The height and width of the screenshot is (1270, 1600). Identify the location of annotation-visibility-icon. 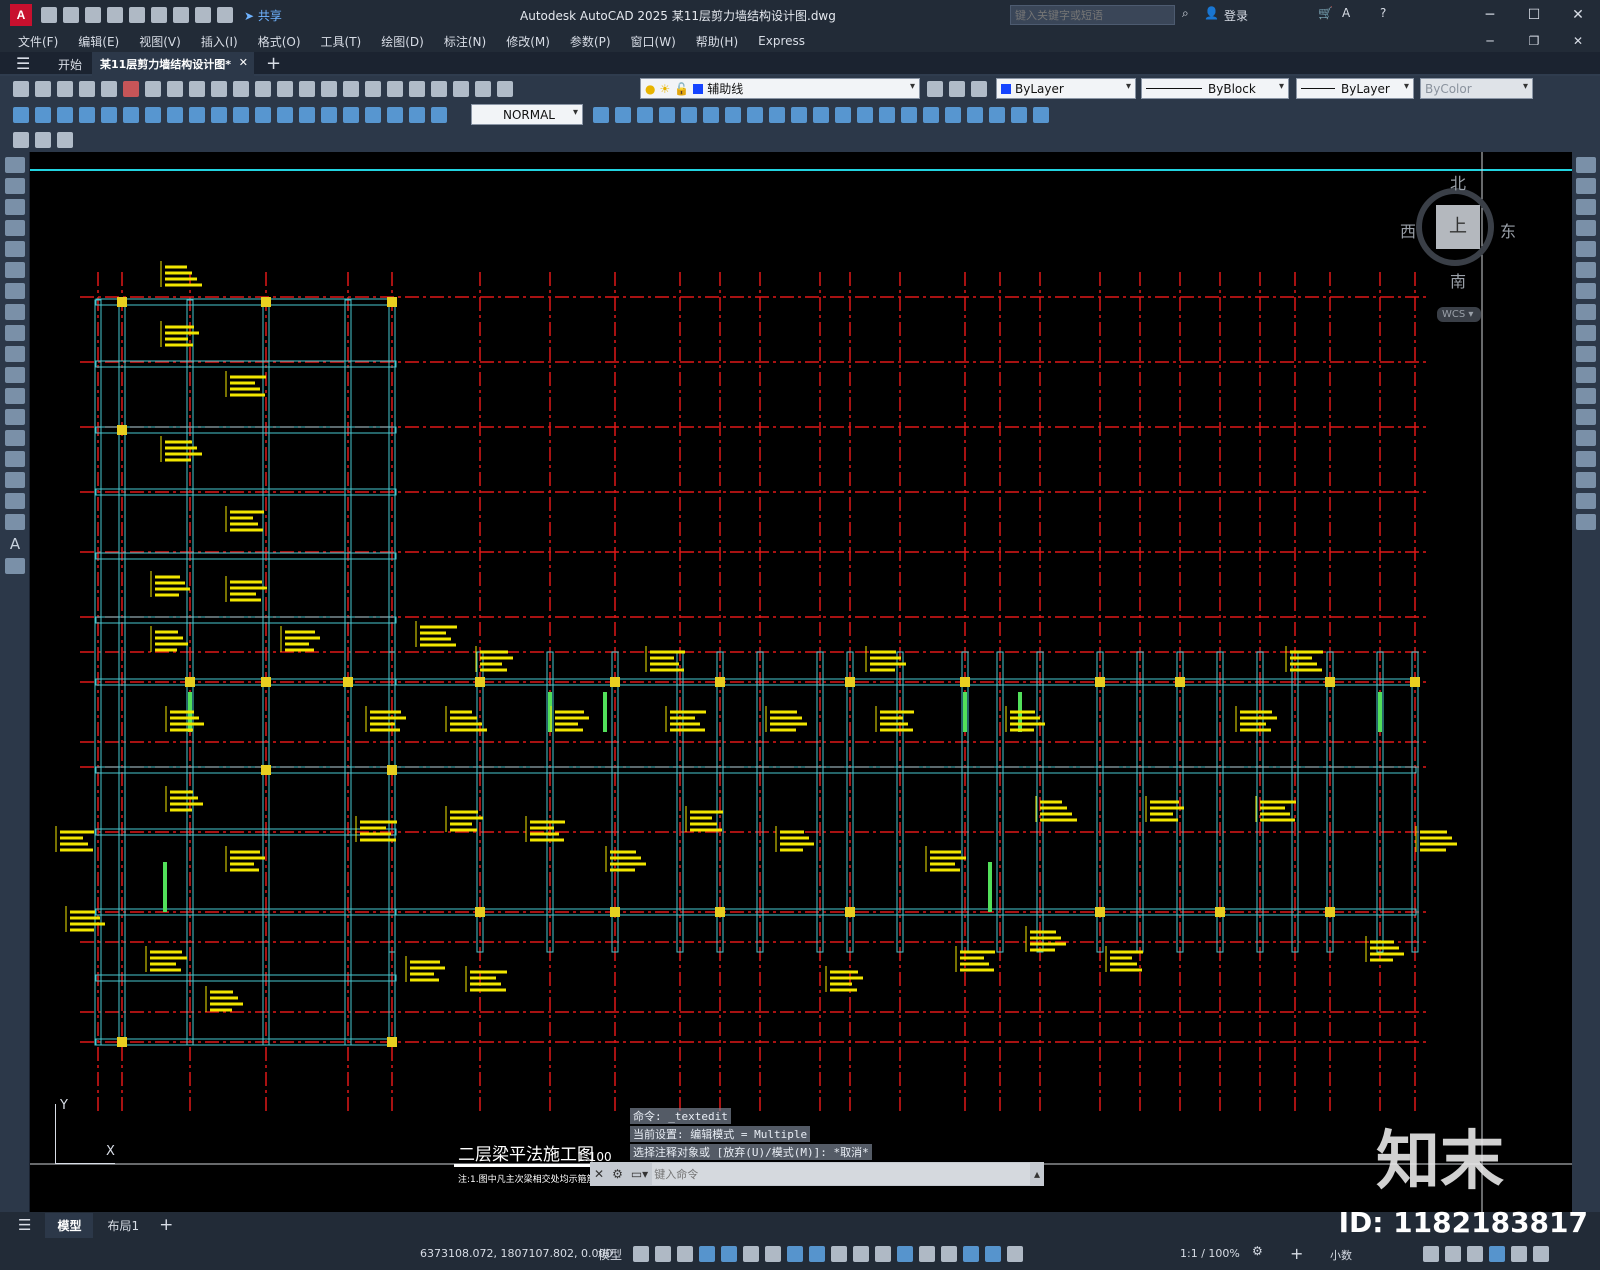
(993, 1254).